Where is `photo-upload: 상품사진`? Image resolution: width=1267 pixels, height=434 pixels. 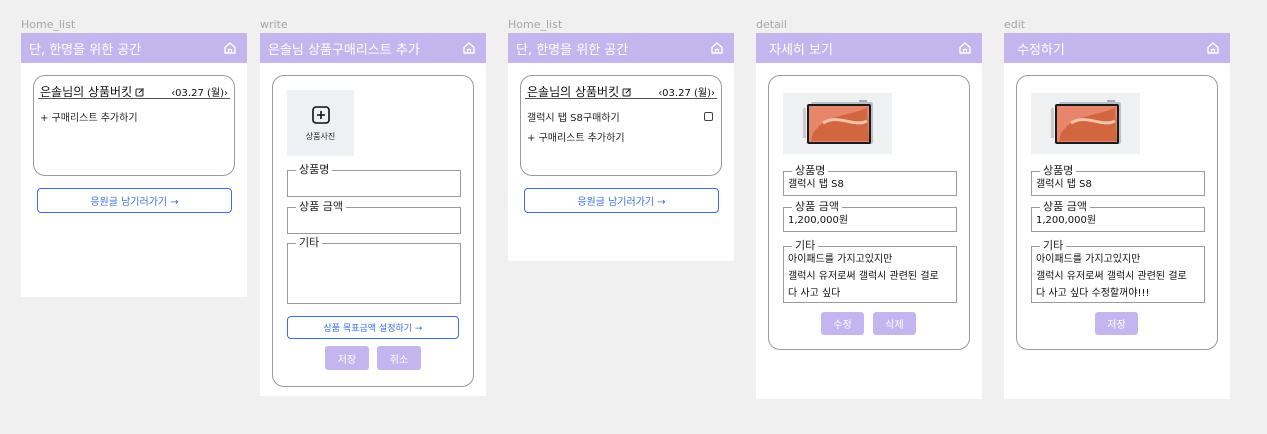 photo-upload: 상품사진 is located at coordinates (320, 123).